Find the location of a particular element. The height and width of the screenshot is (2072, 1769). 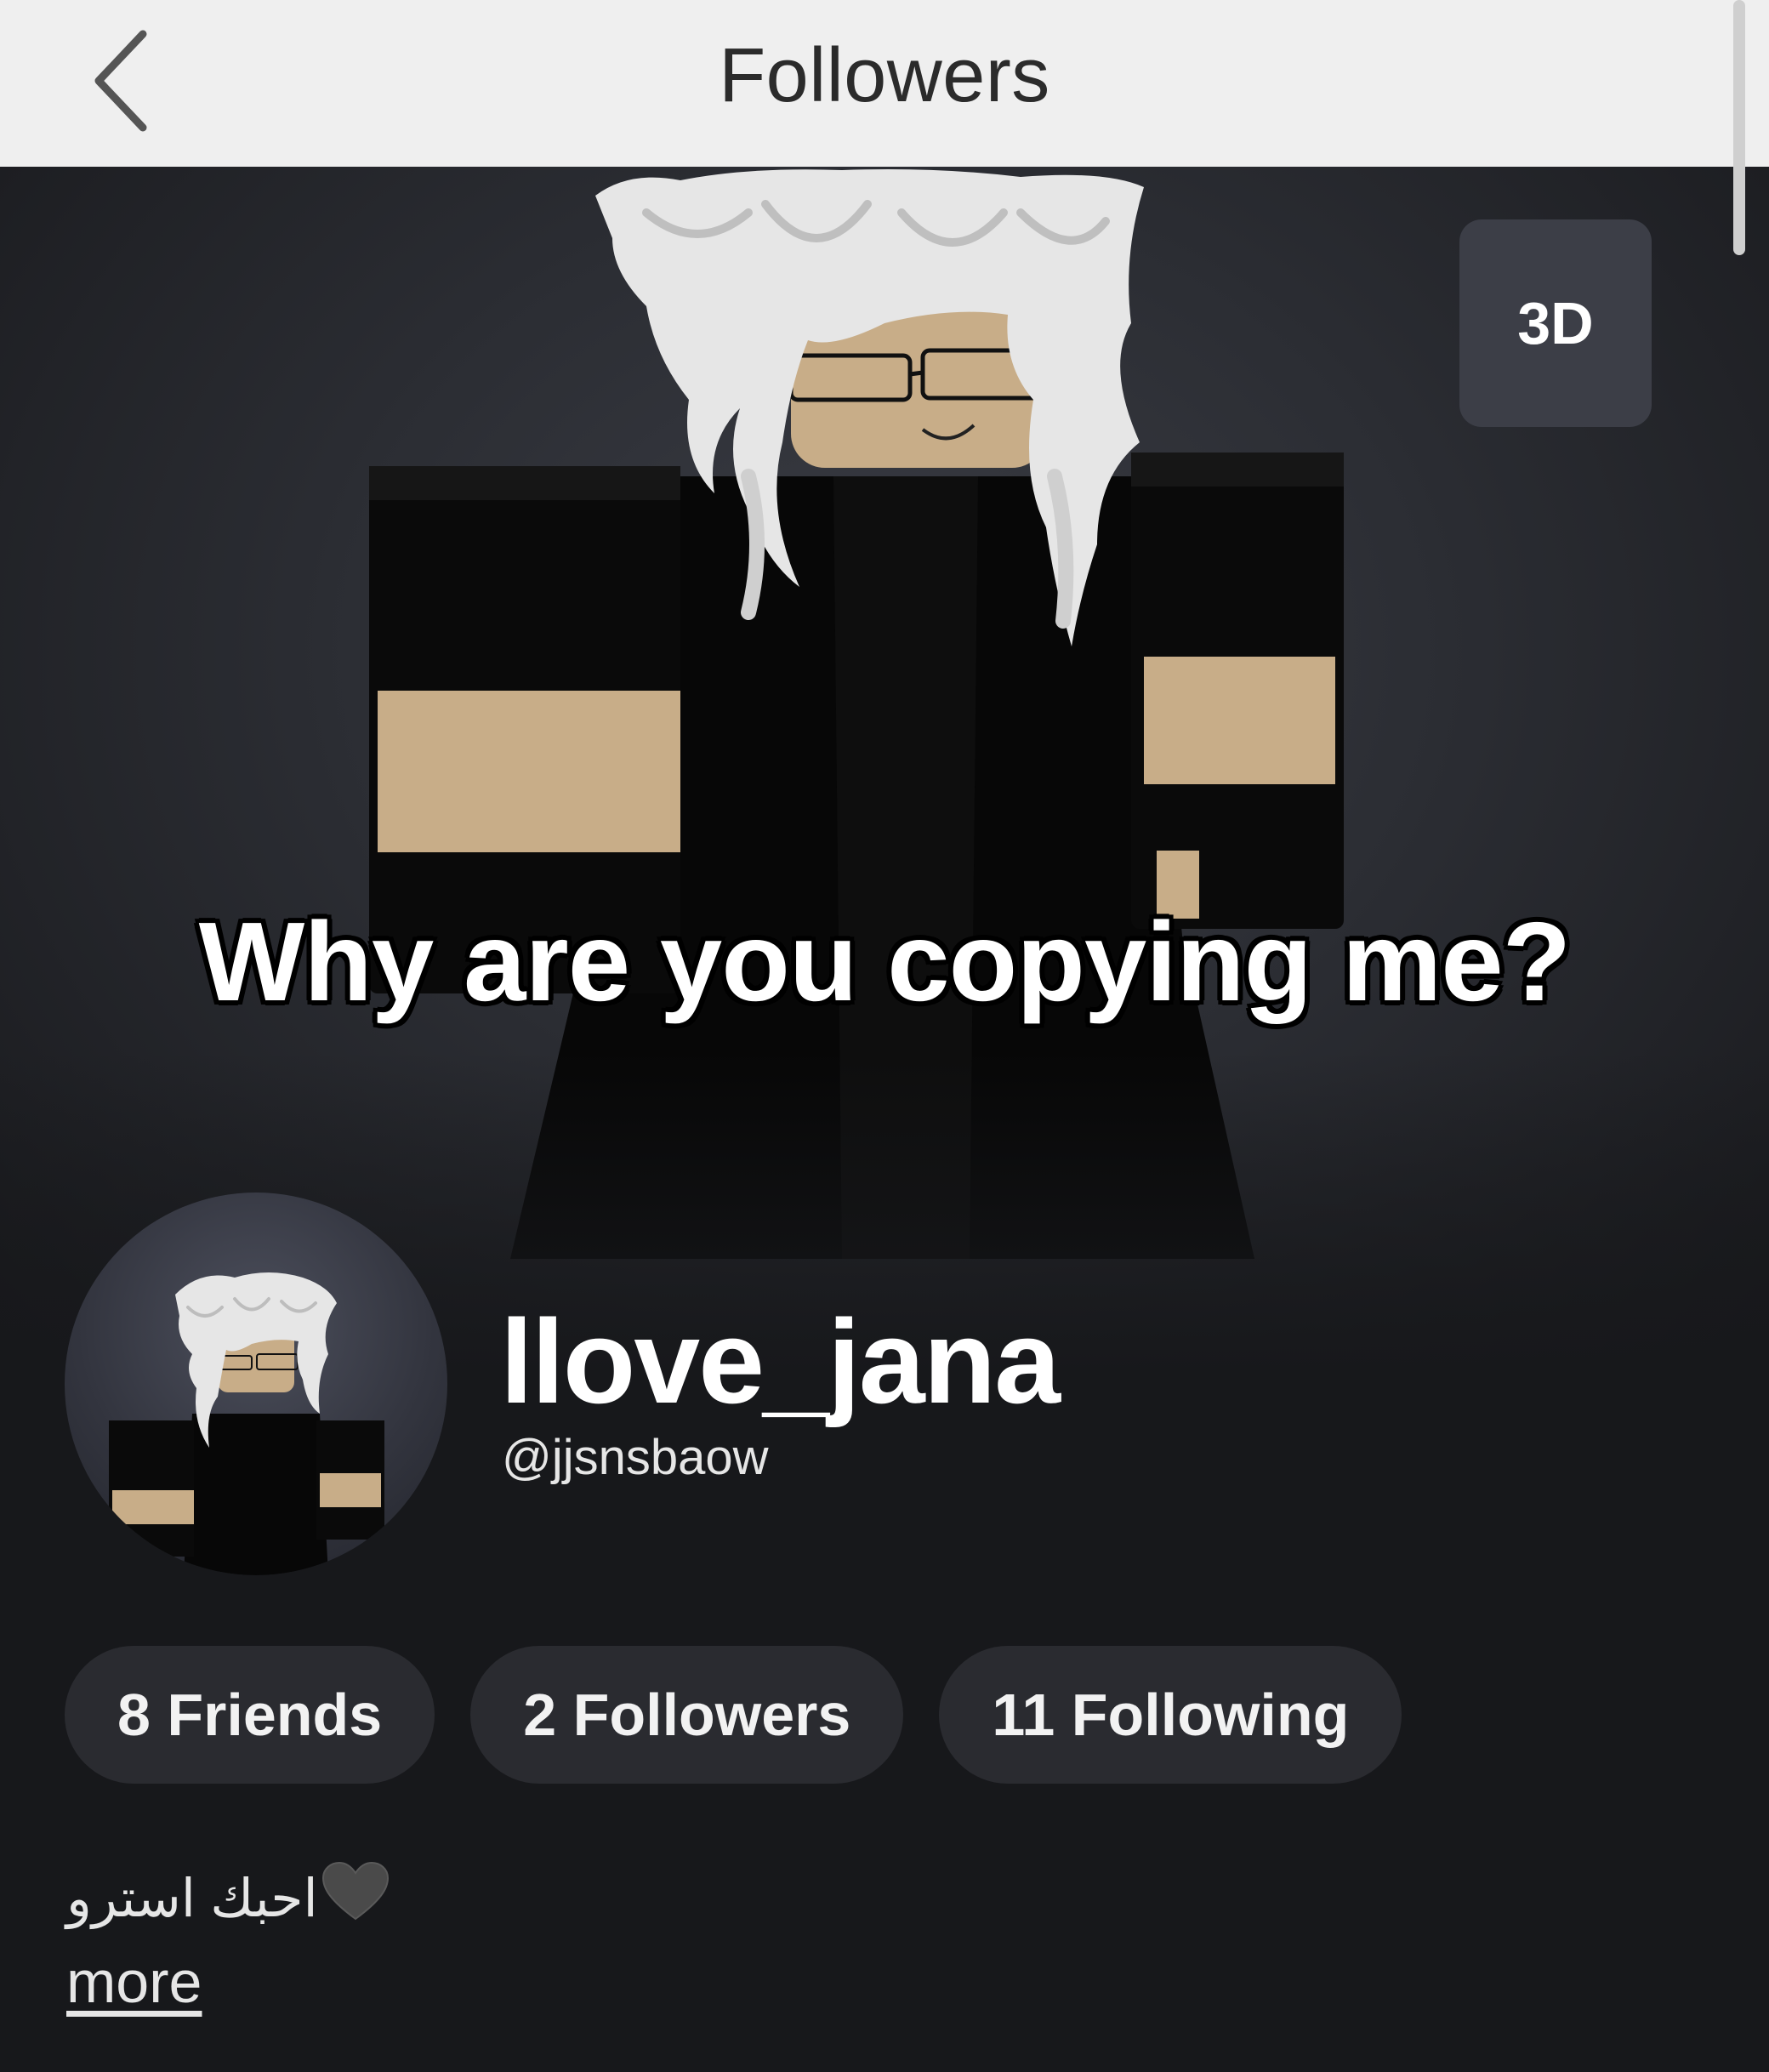

profile-stats: 8 Friends 2 Followers 11 Following is located at coordinates (733, 1715).